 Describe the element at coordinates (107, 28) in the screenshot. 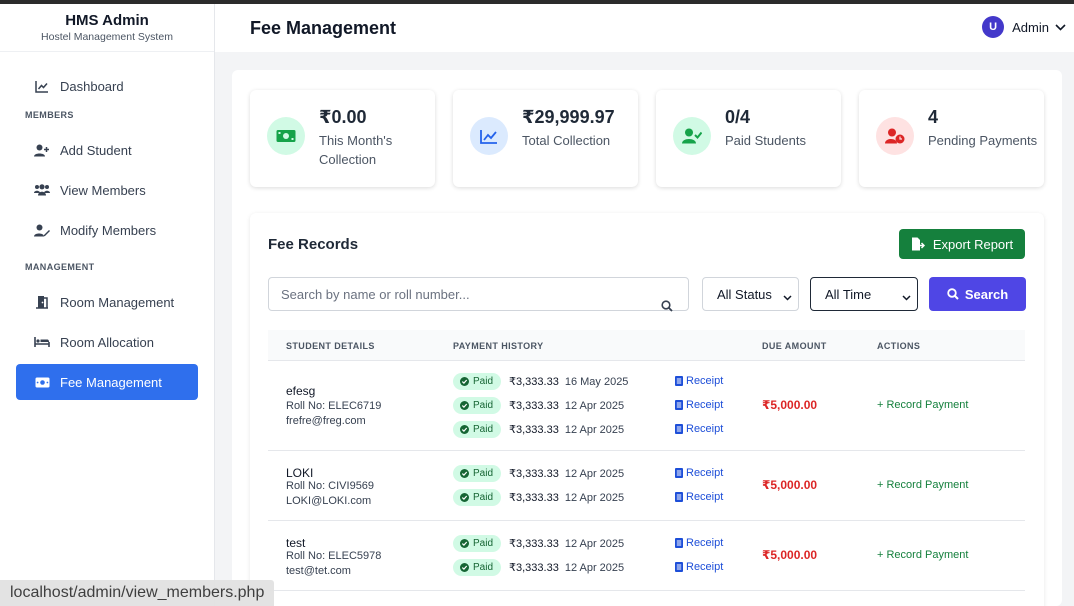

I see `brand: HMS Admin Hostel Management System` at that location.